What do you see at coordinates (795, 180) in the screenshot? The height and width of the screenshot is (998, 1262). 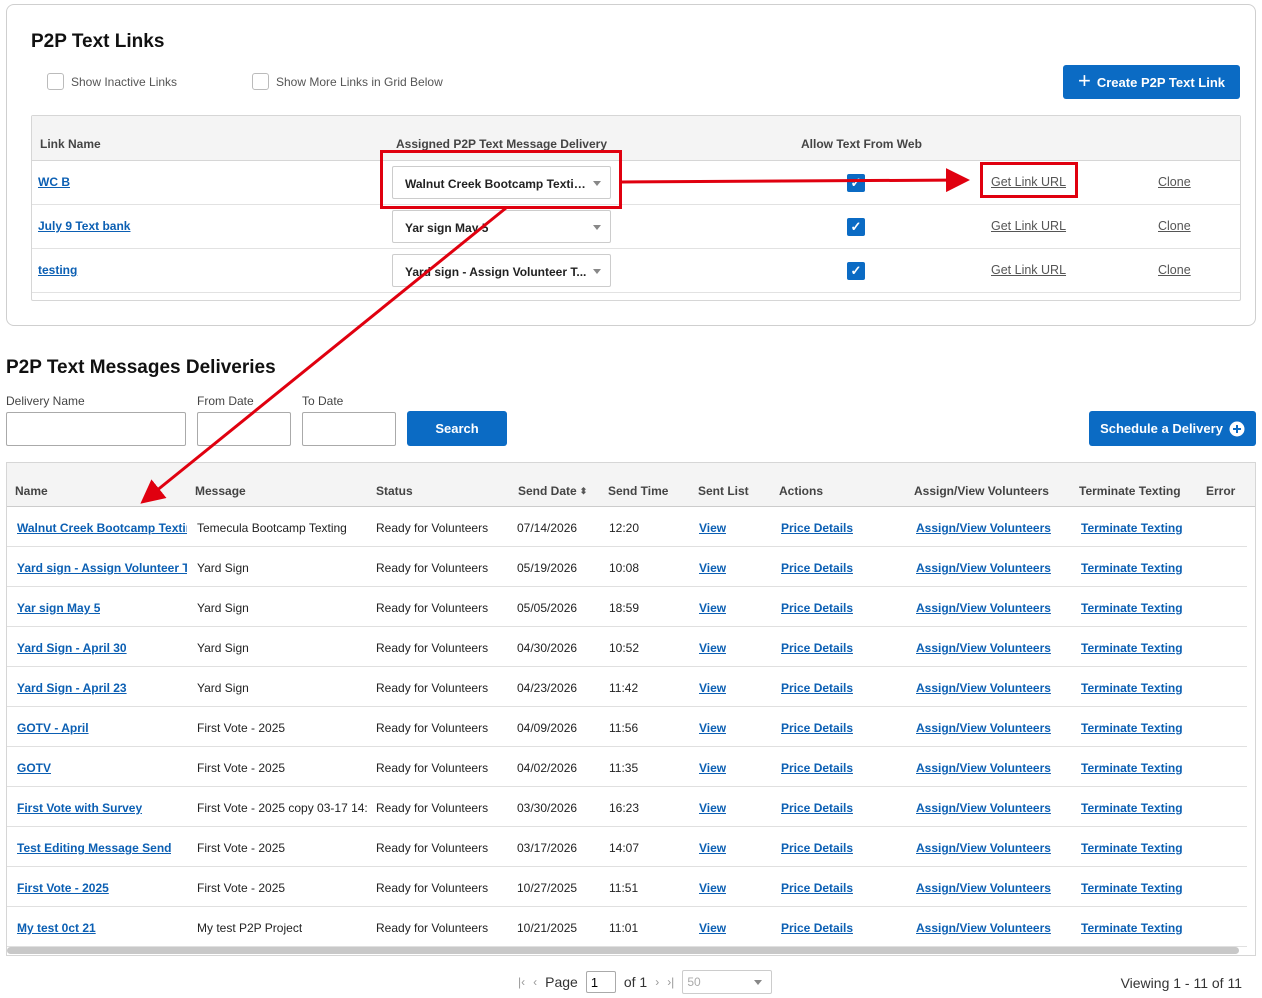 I see `arrow-to-get-link` at bounding box center [795, 180].